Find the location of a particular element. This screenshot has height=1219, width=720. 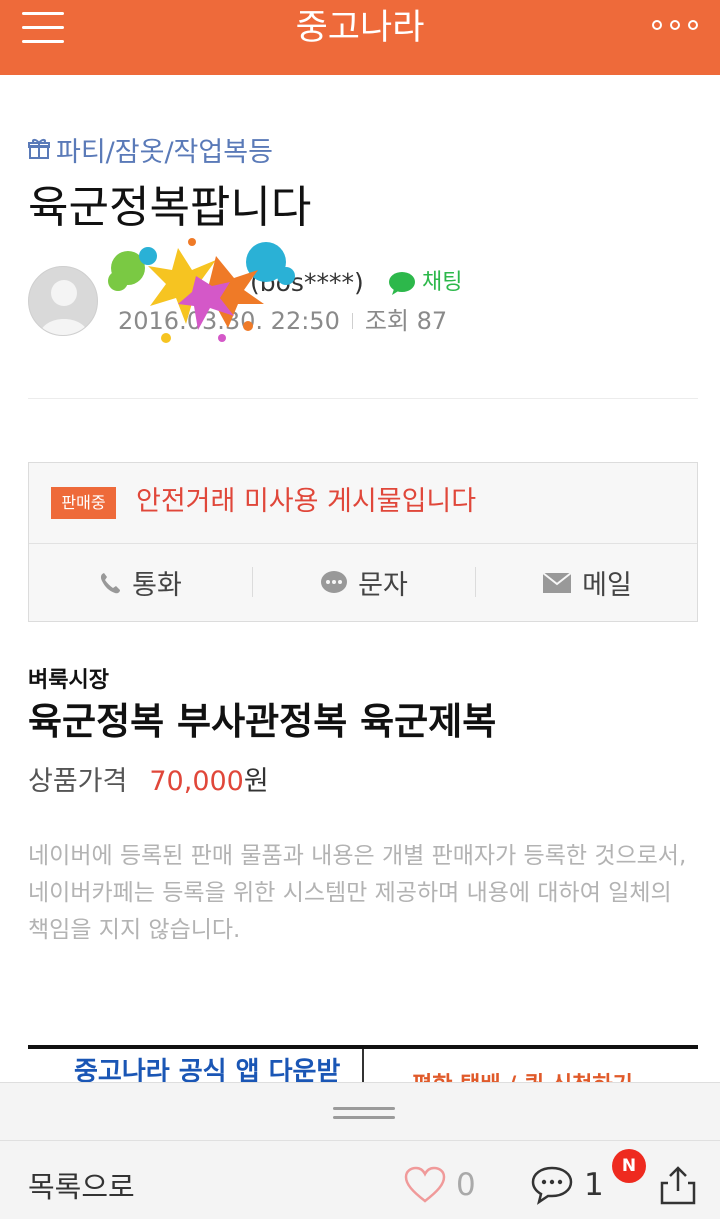

meta-separator is located at coordinates (352, 321).